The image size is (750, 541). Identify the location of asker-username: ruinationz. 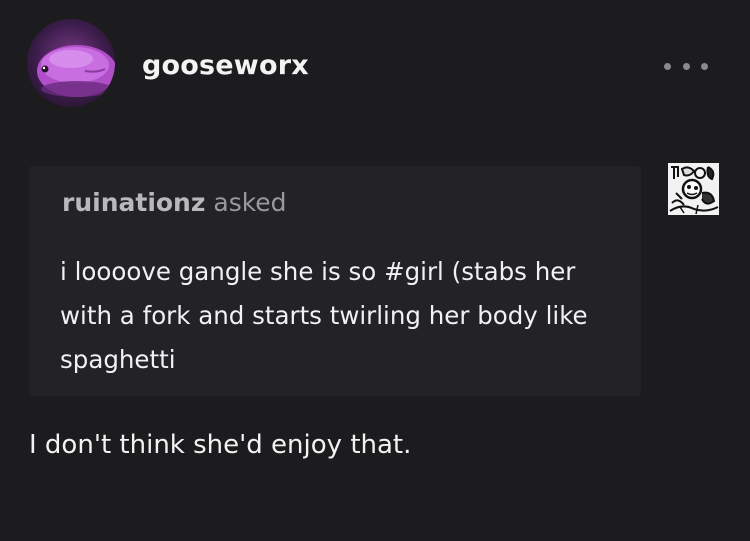
(133, 202).